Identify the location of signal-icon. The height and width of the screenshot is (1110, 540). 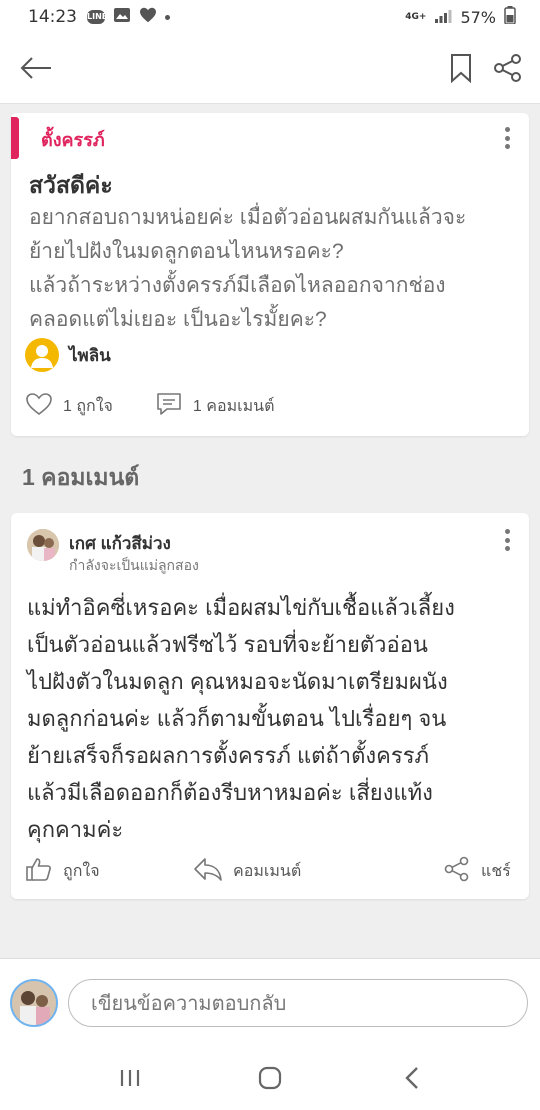
(443, 17).